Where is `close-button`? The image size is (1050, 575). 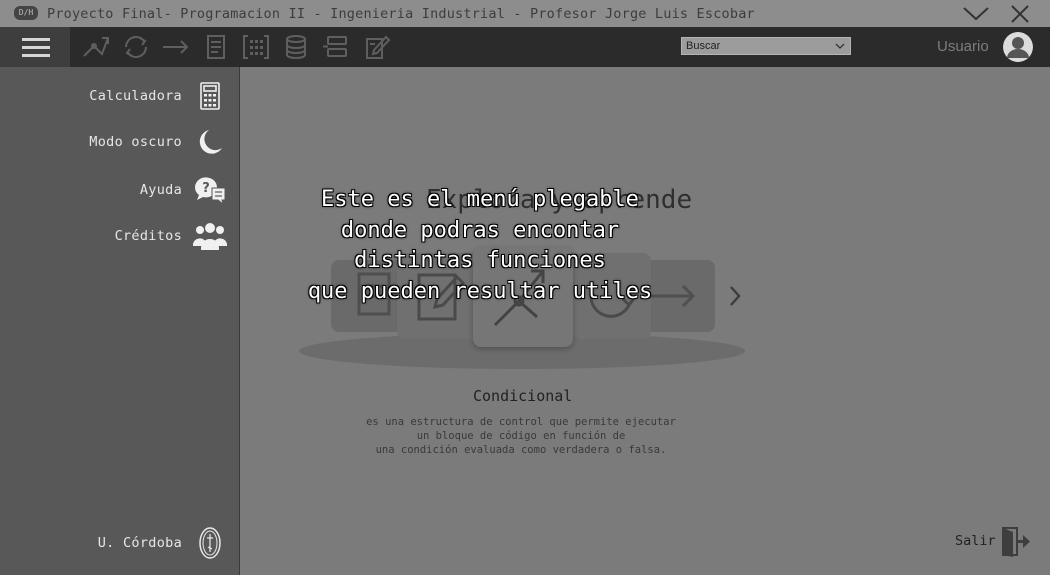 close-button is located at coordinates (1020, 14).